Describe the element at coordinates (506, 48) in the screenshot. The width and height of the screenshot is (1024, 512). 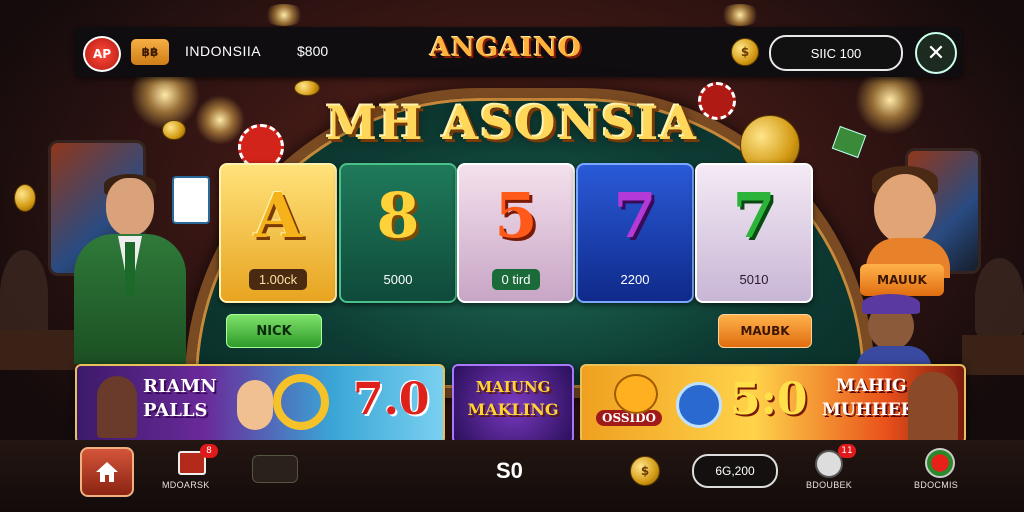
I see `game-logo: ANGAINO` at that location.